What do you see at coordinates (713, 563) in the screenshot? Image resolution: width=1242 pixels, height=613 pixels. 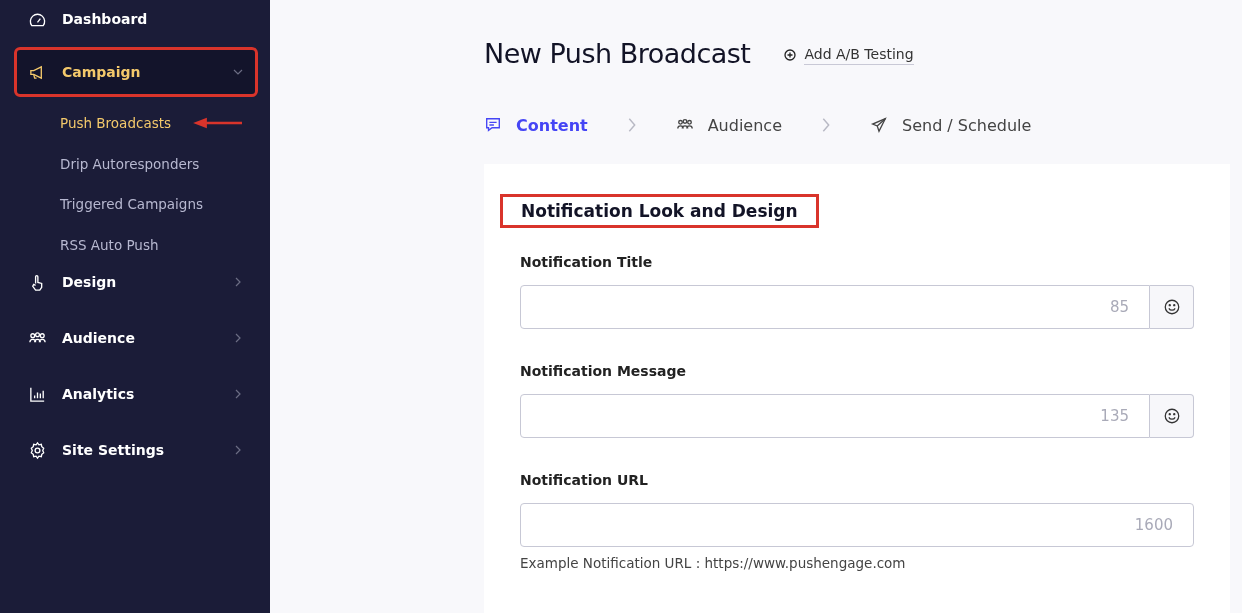 I see `field-hint: Example Notification URL : https://www.pushengage.com` at bounding box center [713, 563].